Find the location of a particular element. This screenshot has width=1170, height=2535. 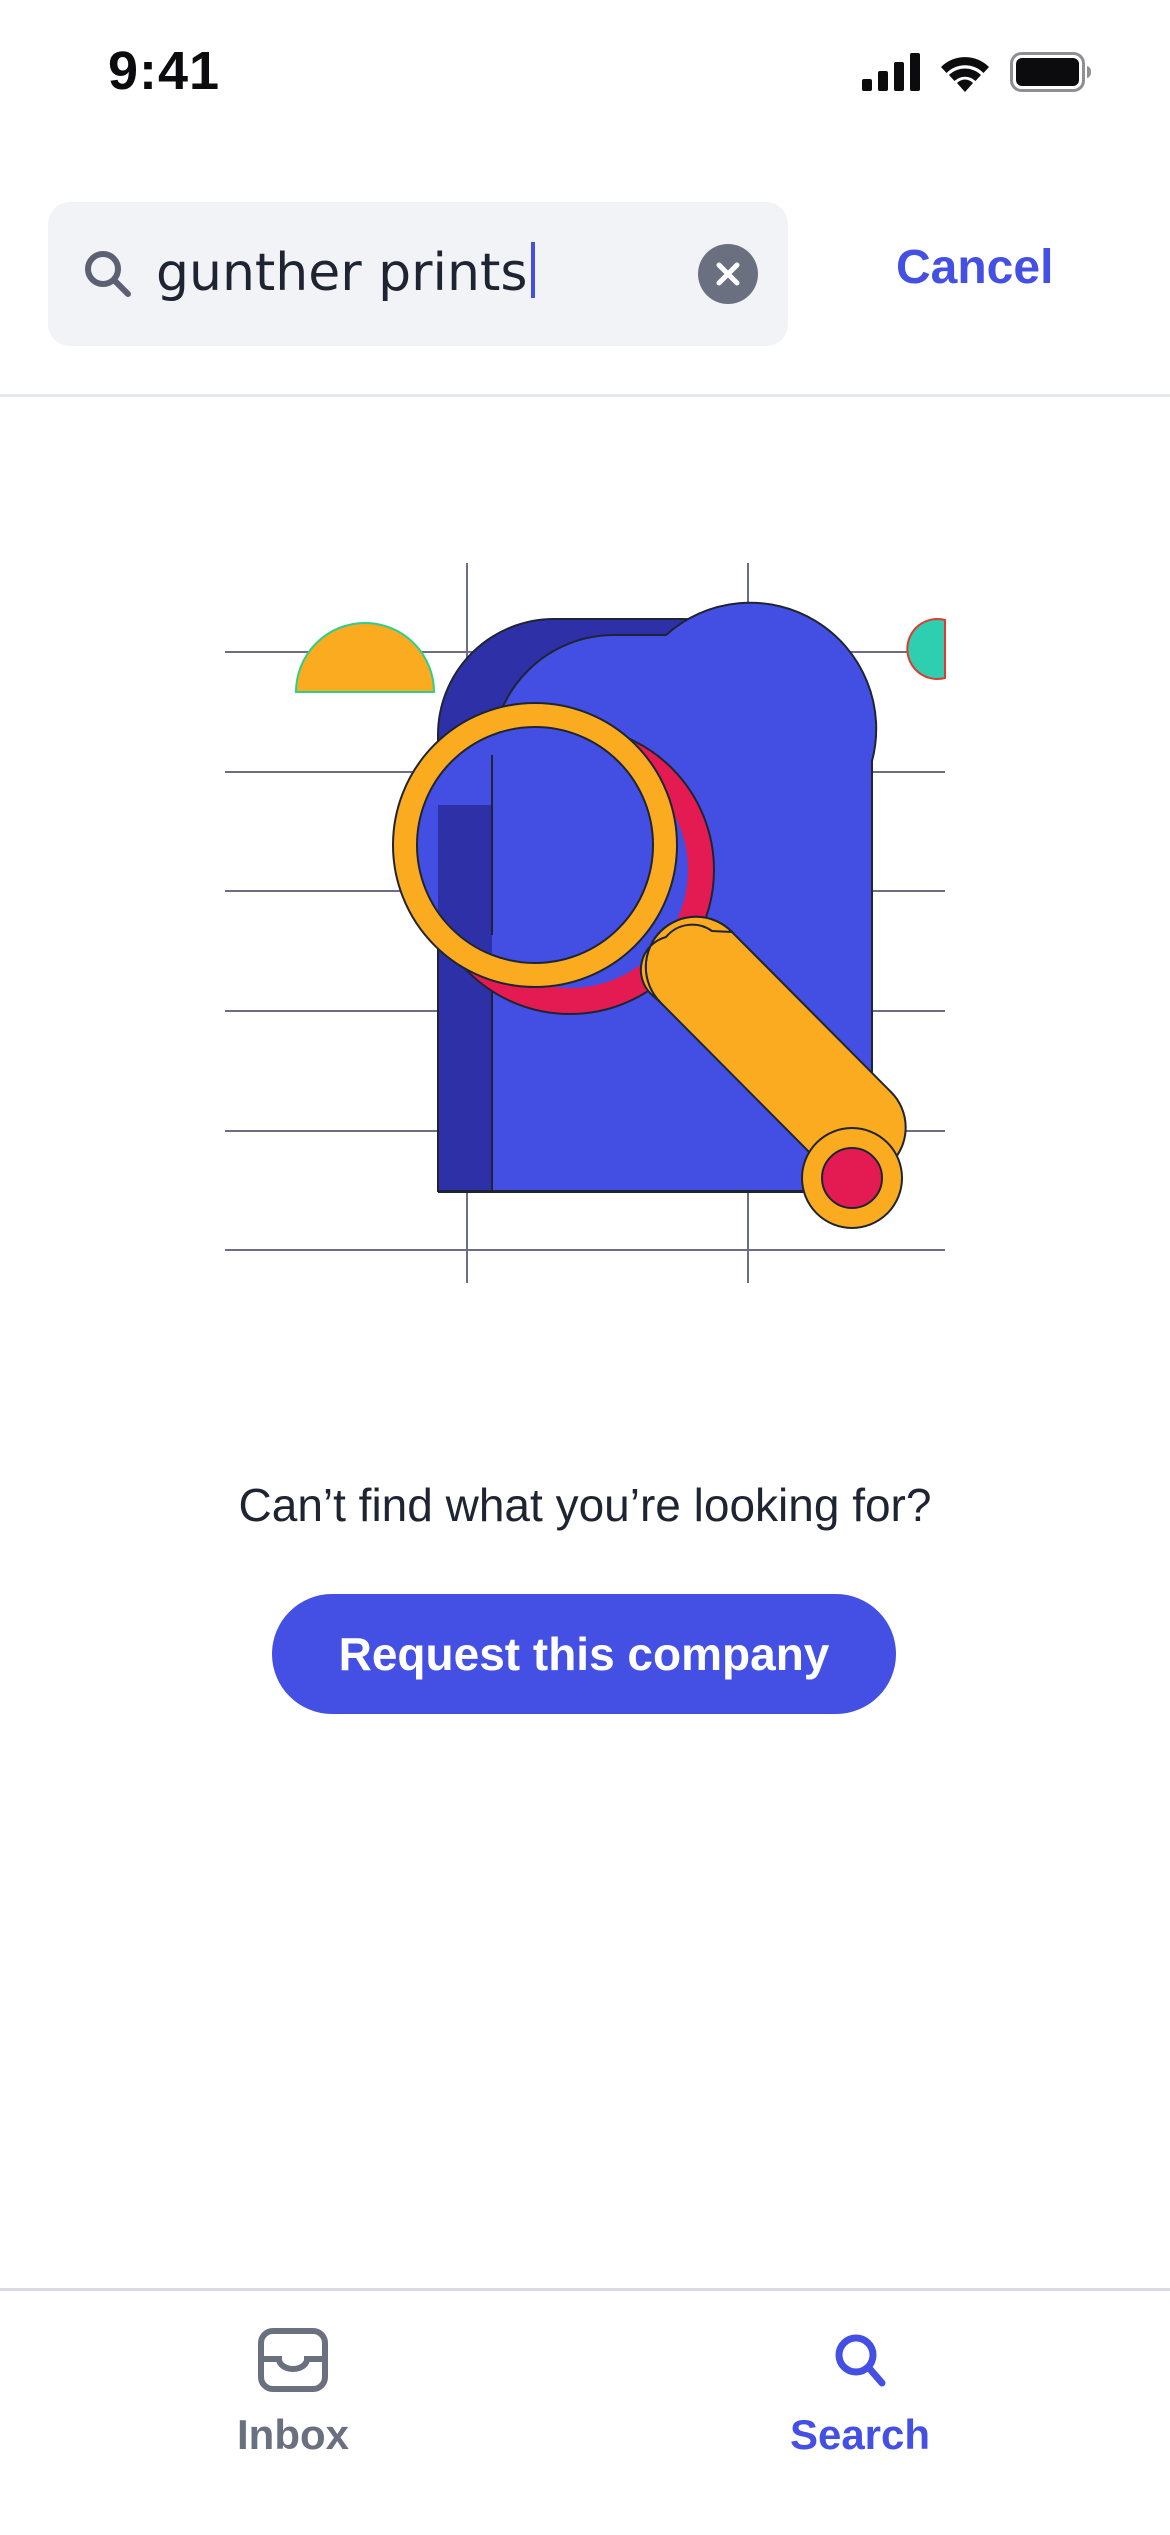

search-field: gunther prints is located at coordinates (418, 274).